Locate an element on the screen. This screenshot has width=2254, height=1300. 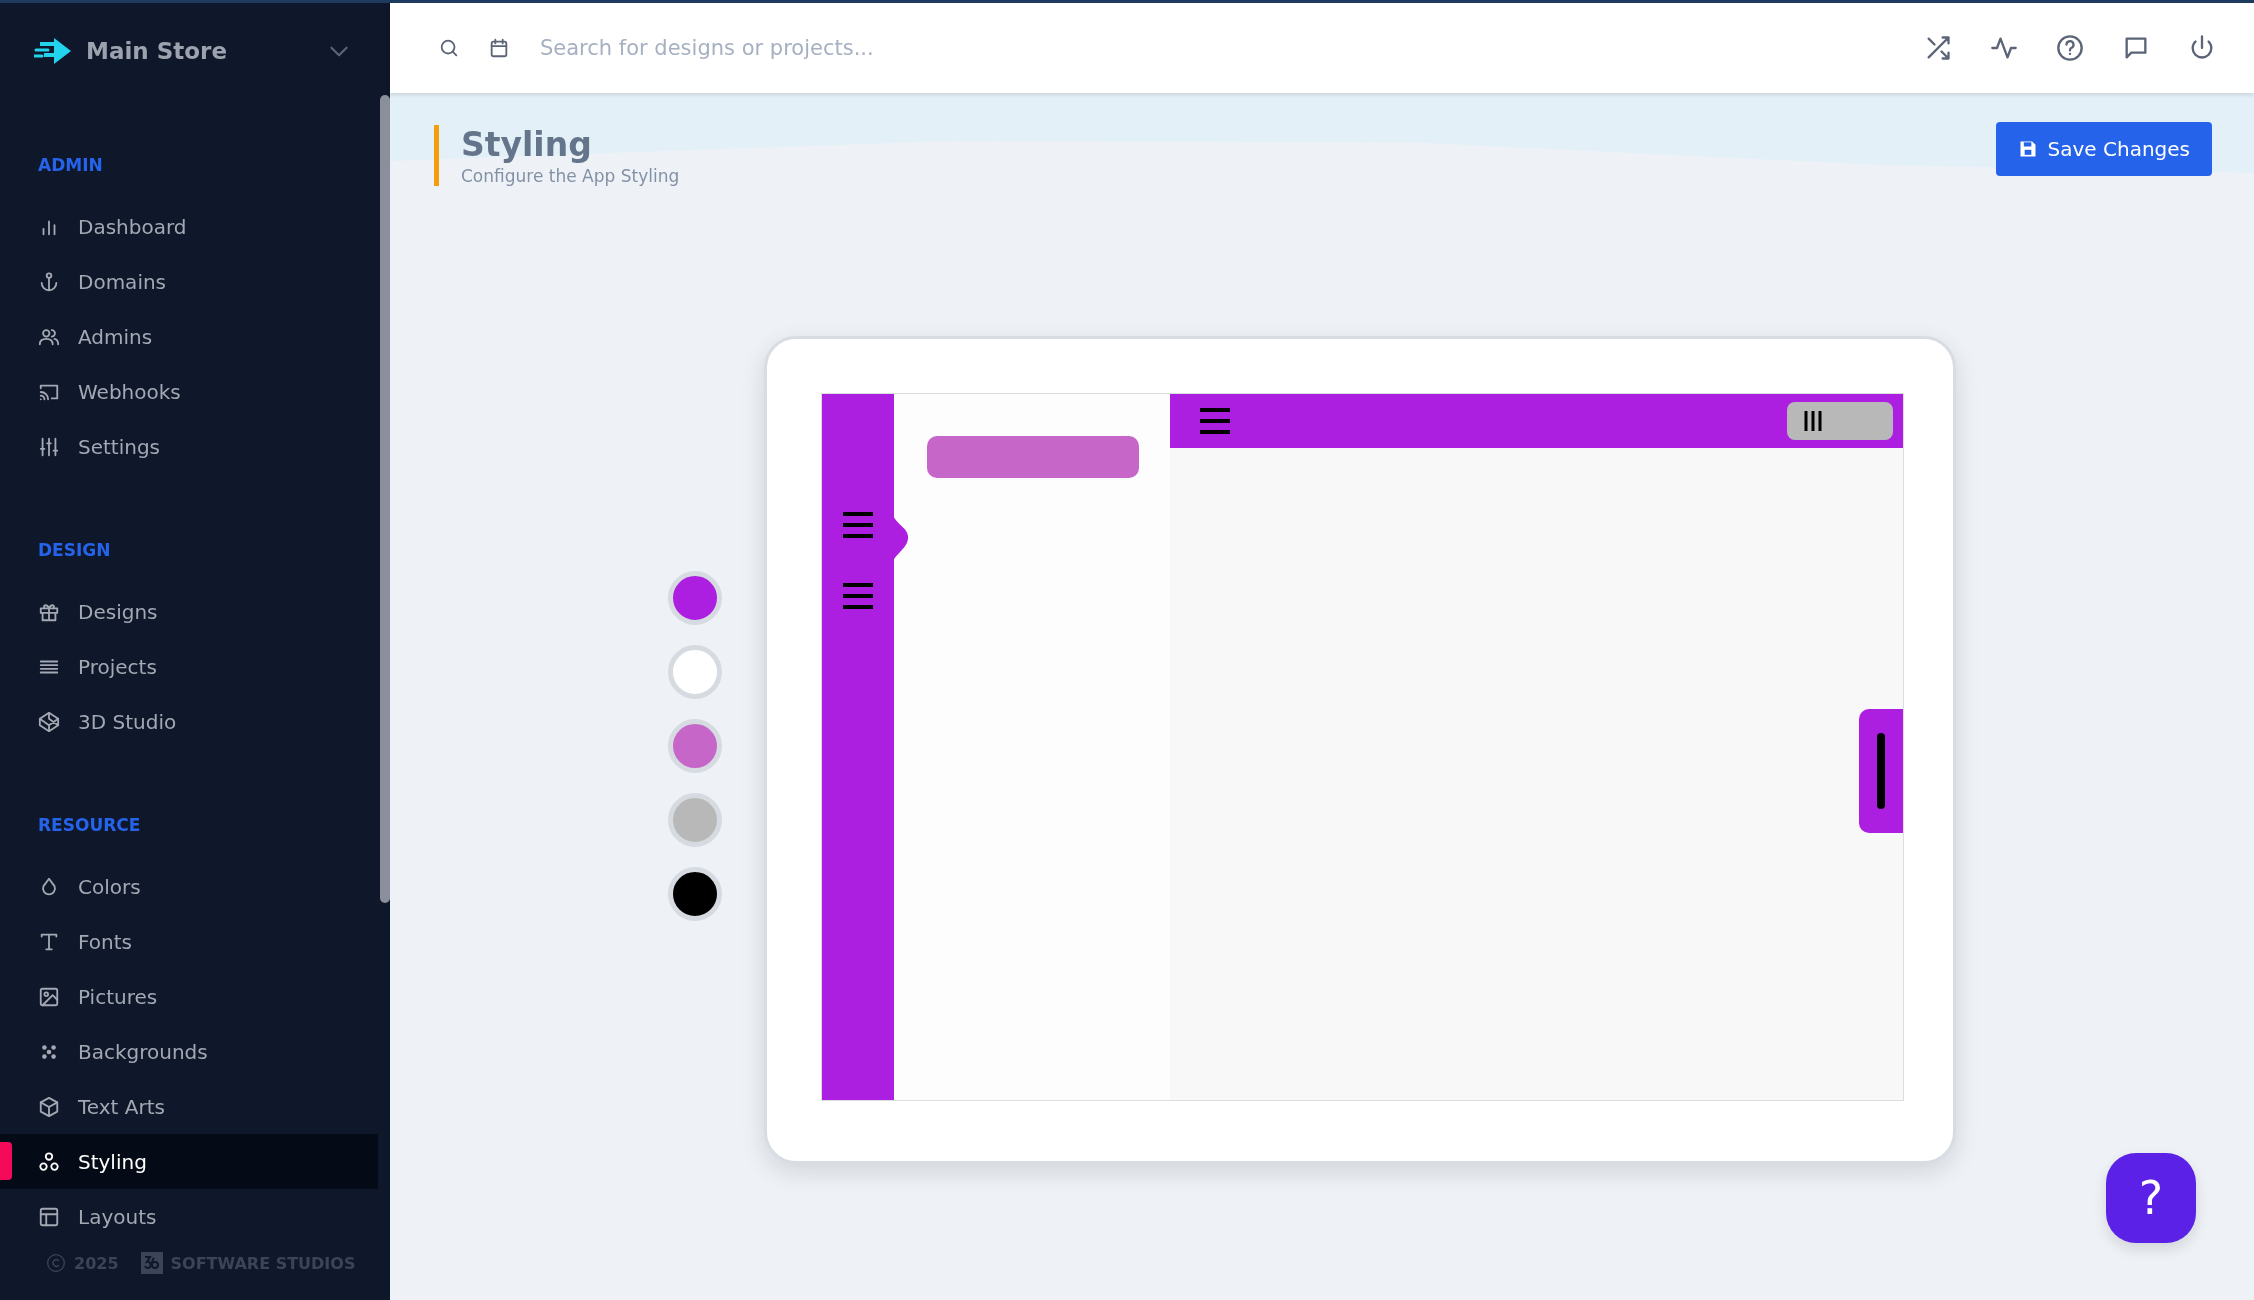
nav-item: Domains is located at coordinates (189, 281).